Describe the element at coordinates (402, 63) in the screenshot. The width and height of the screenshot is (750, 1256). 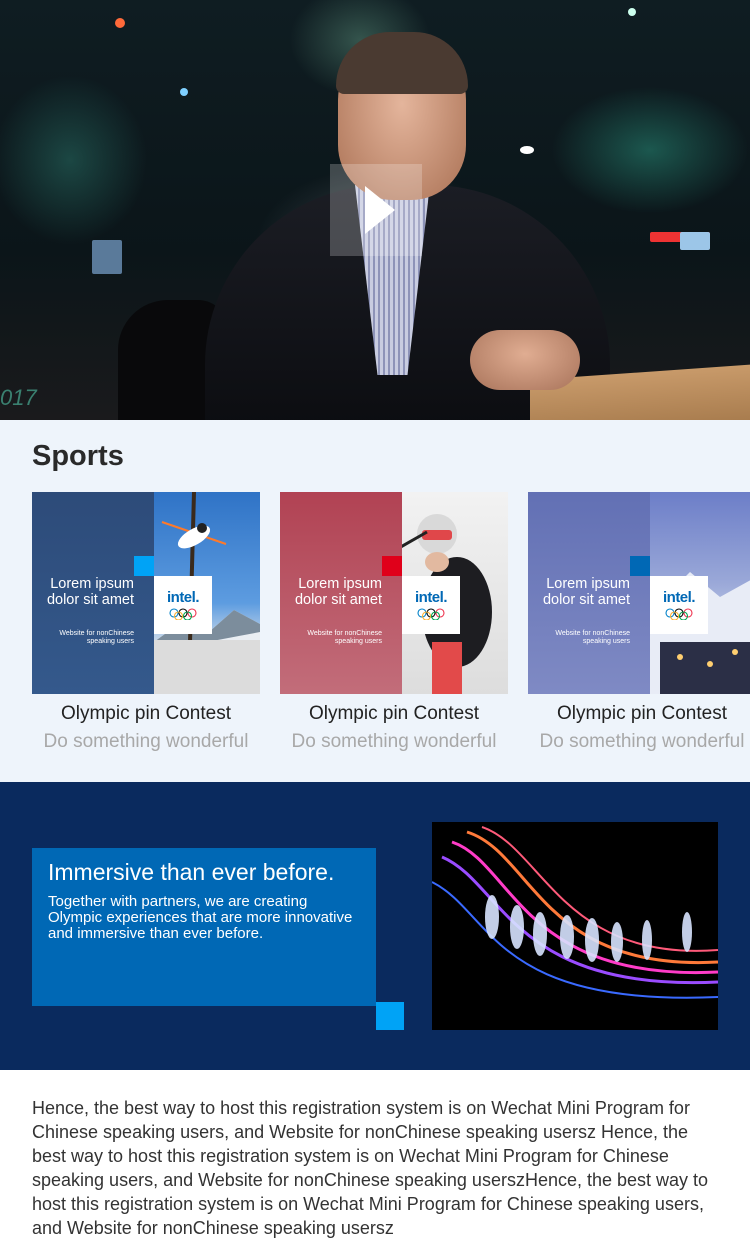
I see `person-hair` at that location.